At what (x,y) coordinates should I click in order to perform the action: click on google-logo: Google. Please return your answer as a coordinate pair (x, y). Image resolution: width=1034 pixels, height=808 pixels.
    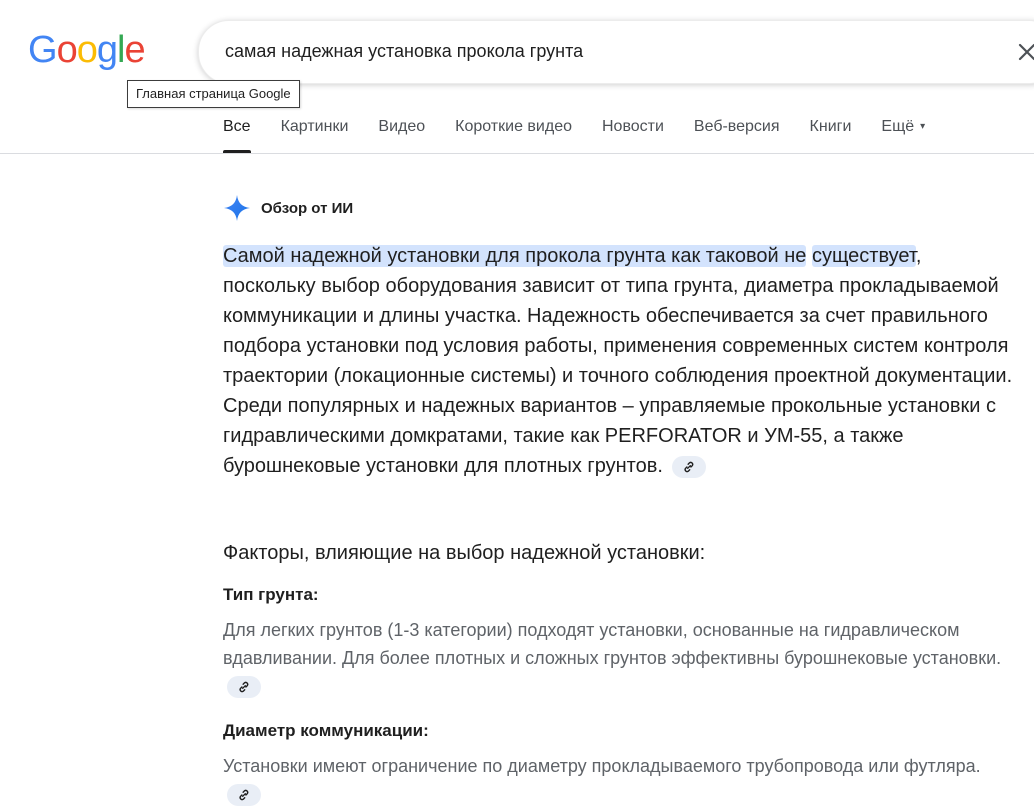
    Looking at the image, I should click on (87, 50).